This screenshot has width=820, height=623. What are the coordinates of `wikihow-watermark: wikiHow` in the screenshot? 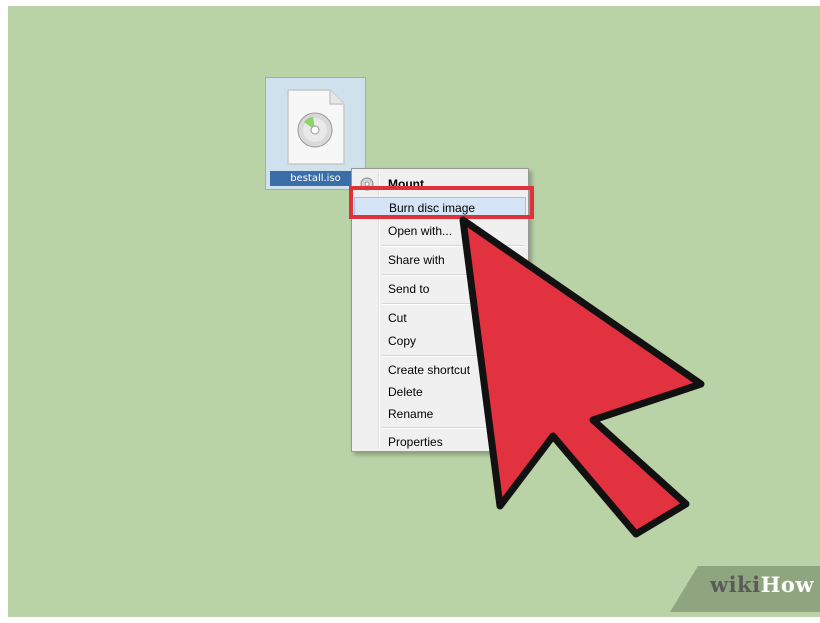 It's located at (745, 587).